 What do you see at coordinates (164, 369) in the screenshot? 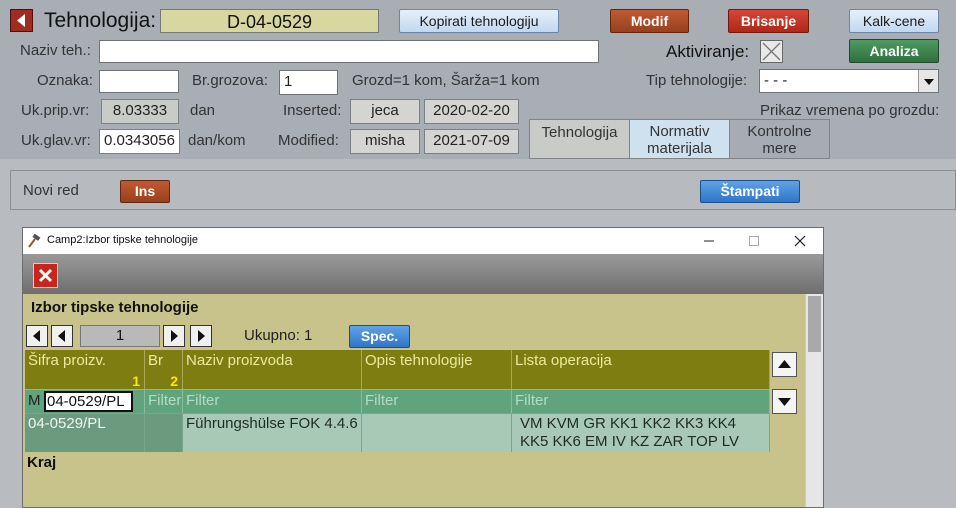
I see `col-br-header: Br 2` at bounding box center [164, 369].